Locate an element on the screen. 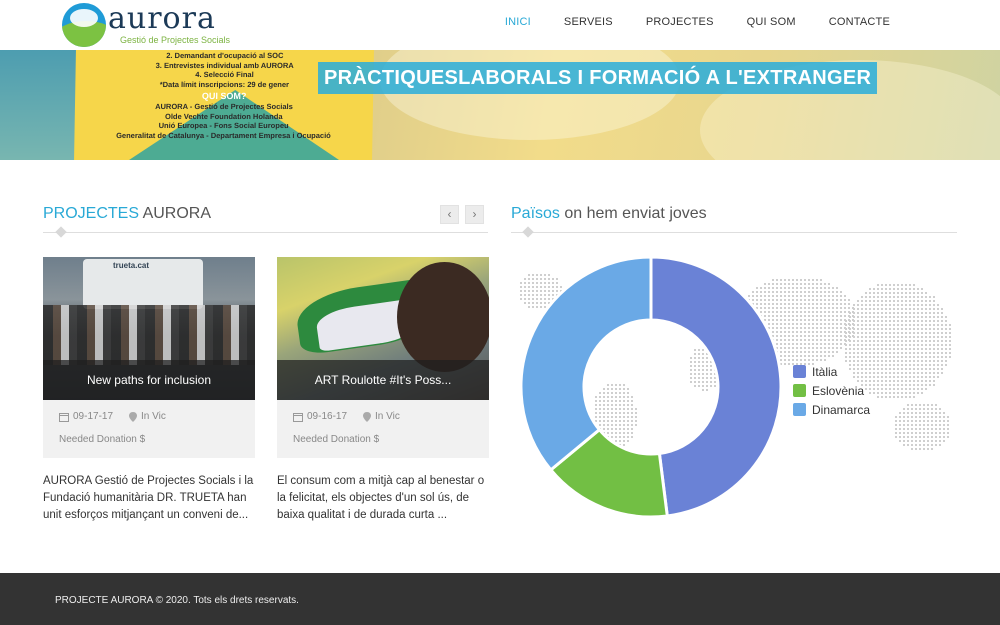 The image size is (1000, 625). project-card-image: trueta.cat New paths for inclusion is located at coordinates (149, 328).